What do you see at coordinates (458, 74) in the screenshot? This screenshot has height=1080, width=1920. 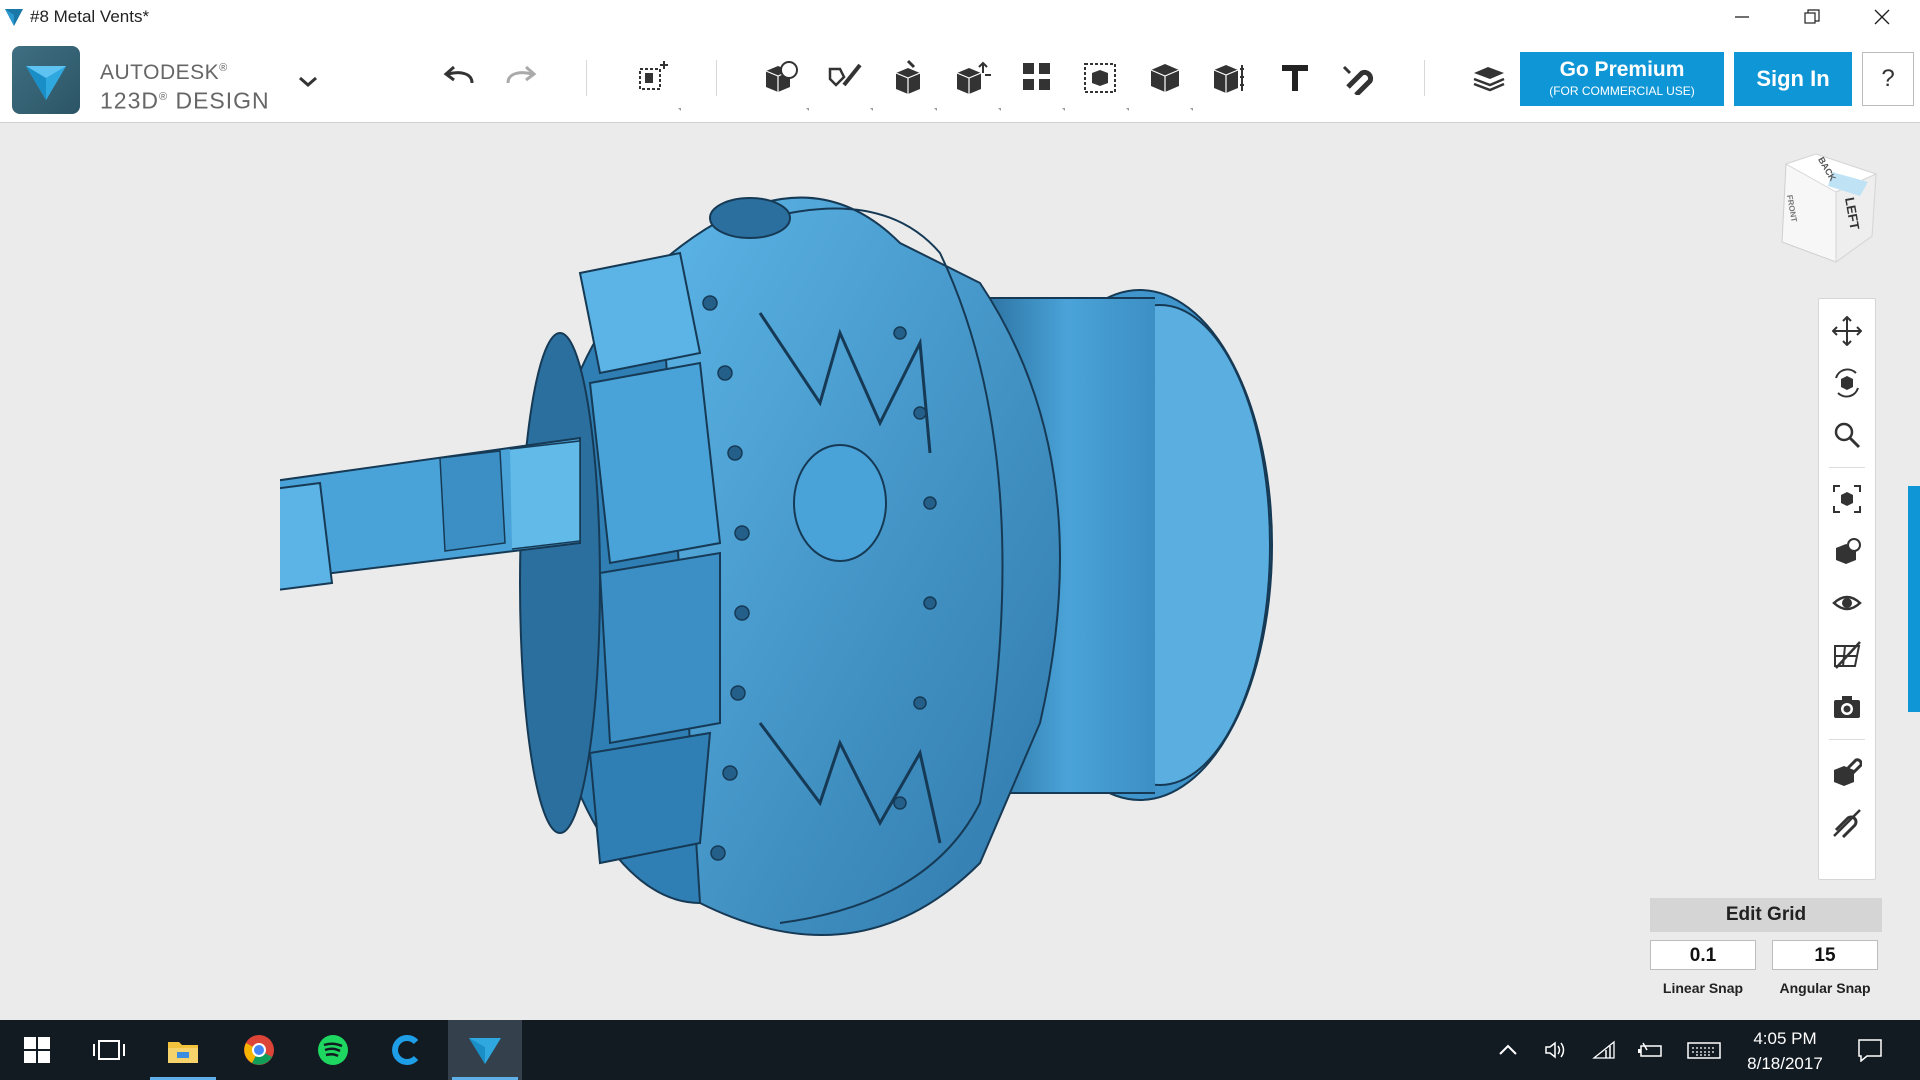 I see `undo-icon` at bounding box center [458, 74].